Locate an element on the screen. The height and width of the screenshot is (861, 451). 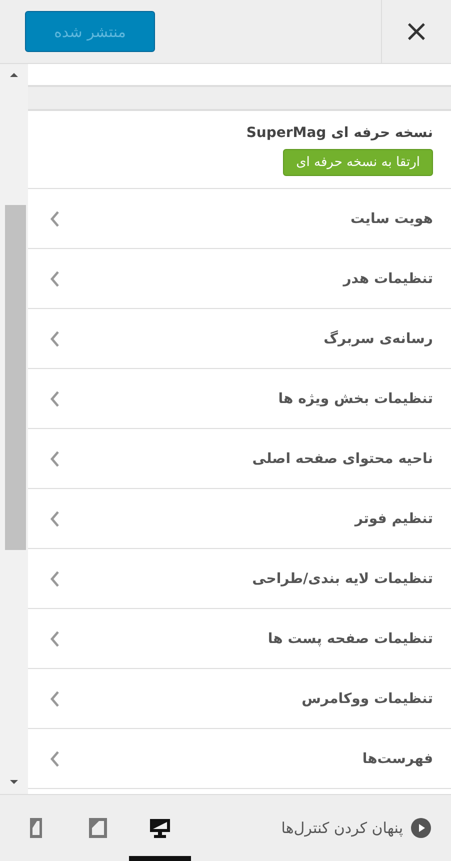
monitor-icon is located at coordinates (160, 827).